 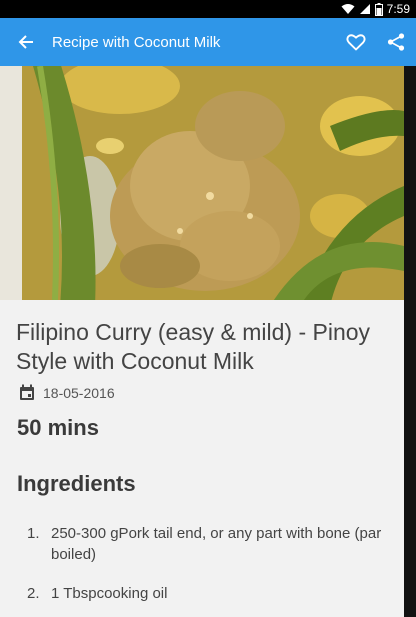 What do you see at coordinates (76, 483) in the screenshot?
I see `ingredients-heading: Ingredients` at bounding box center [76, 483].